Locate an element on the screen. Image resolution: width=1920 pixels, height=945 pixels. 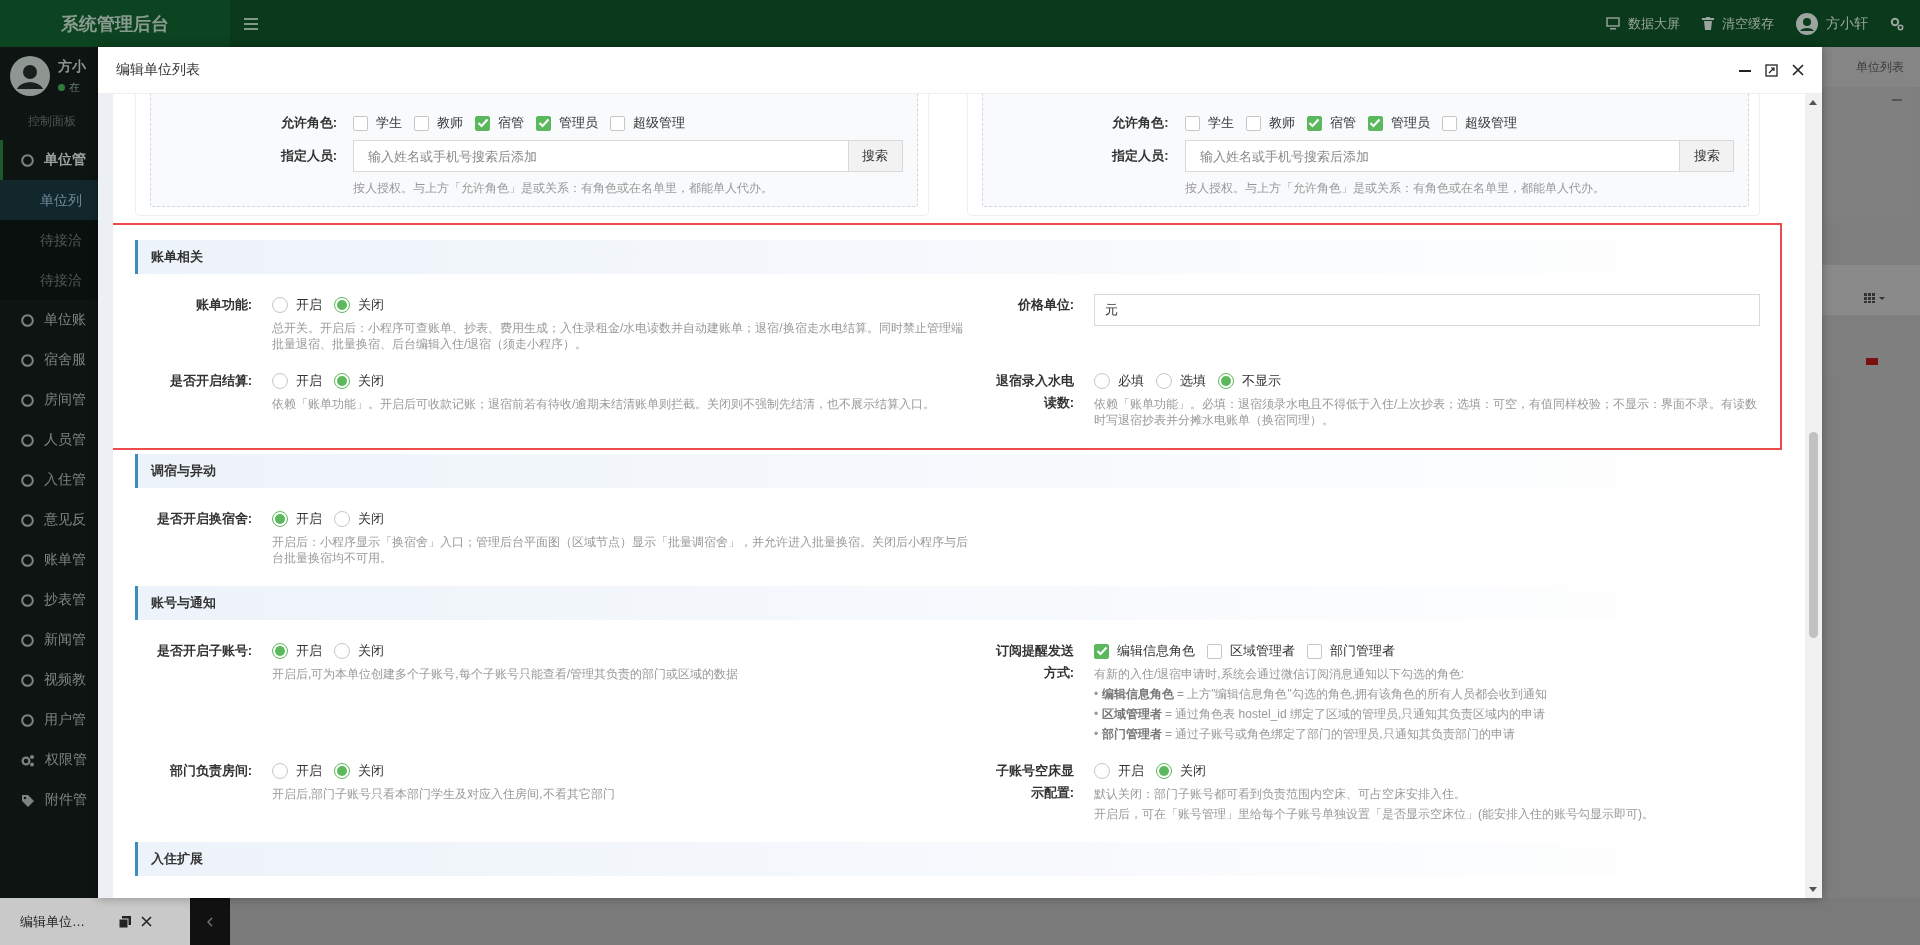
help-text: 开启后,部门子账号只看本部门学生及对应入住房间,不看其它部门 is located at coordinates (444, 794).